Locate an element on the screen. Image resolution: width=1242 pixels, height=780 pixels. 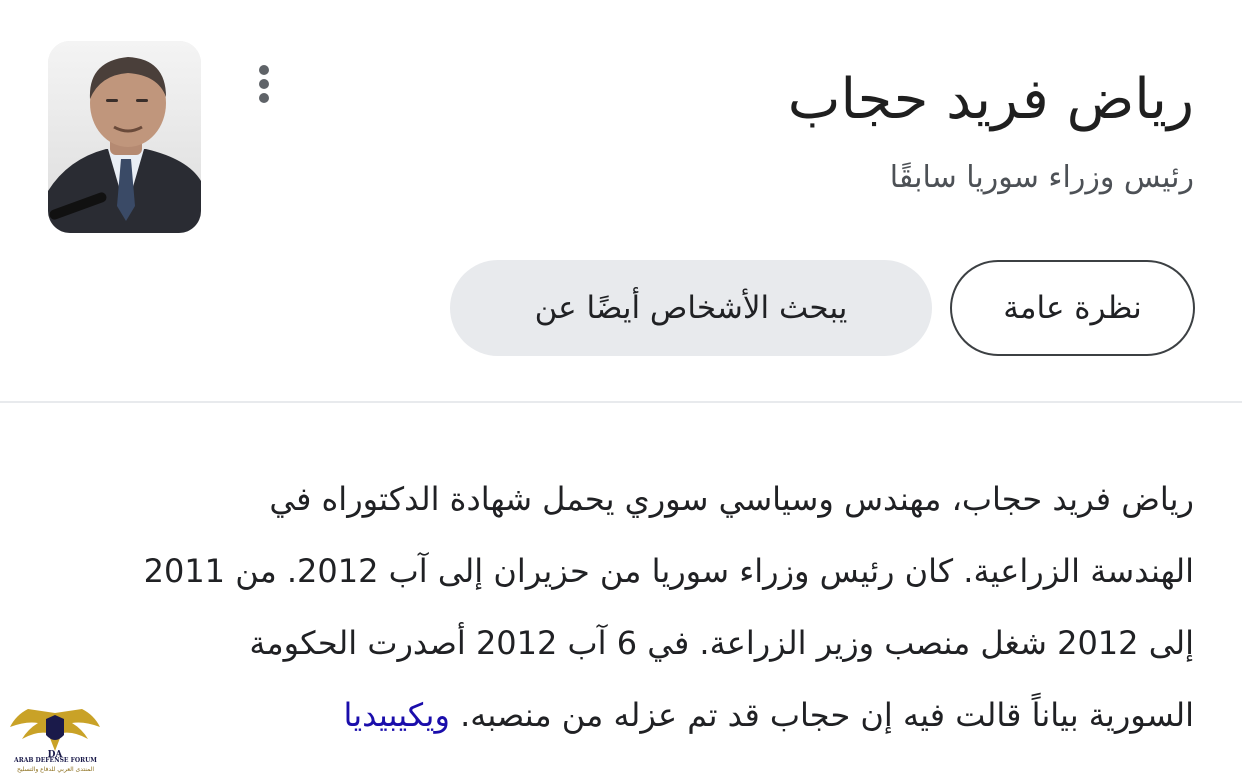
tab-people-also-search-label: يبحث الأشخاص أيضًا عن is located at coordinates (691, 308).